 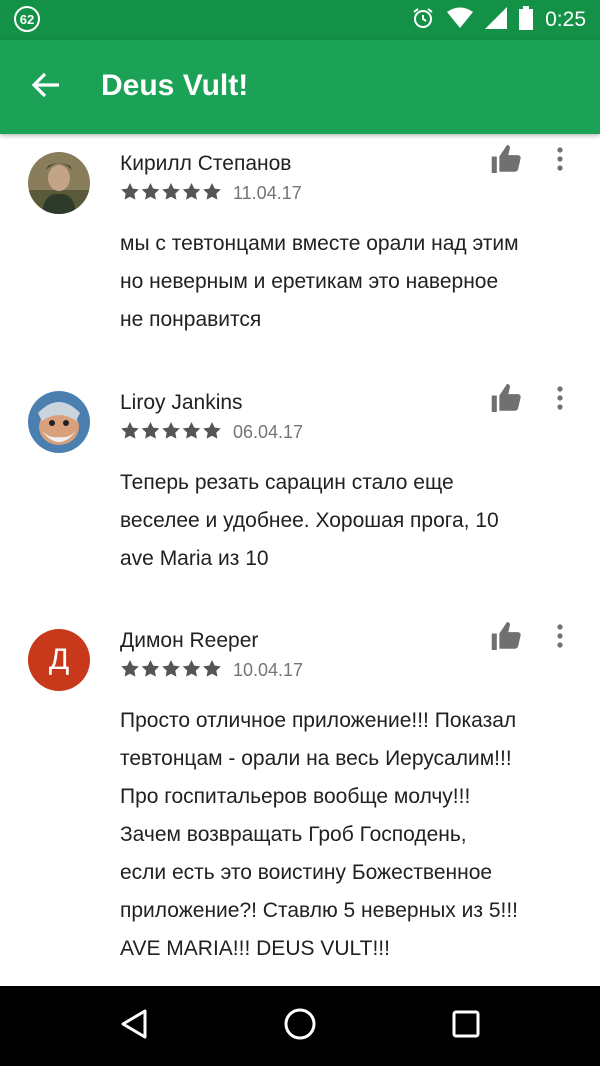 I want to click on recents-square-icon, so click(x=466, y=1026).